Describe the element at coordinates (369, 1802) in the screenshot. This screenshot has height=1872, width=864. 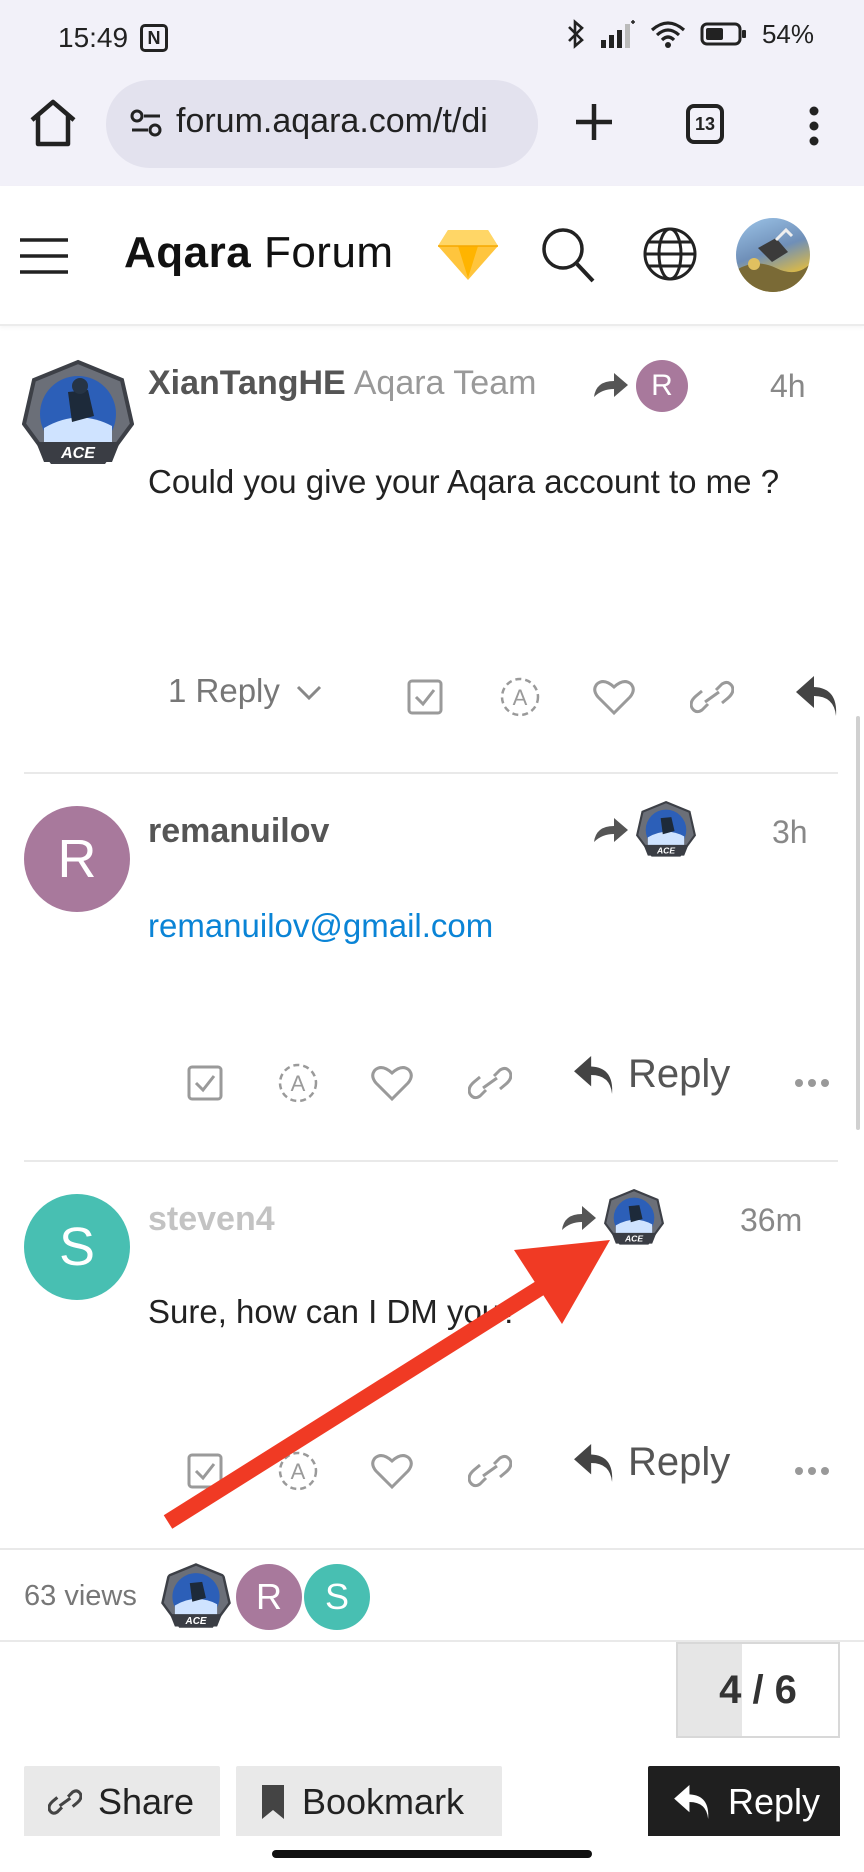
I see `bookmark-button: Bookmark` at that location.